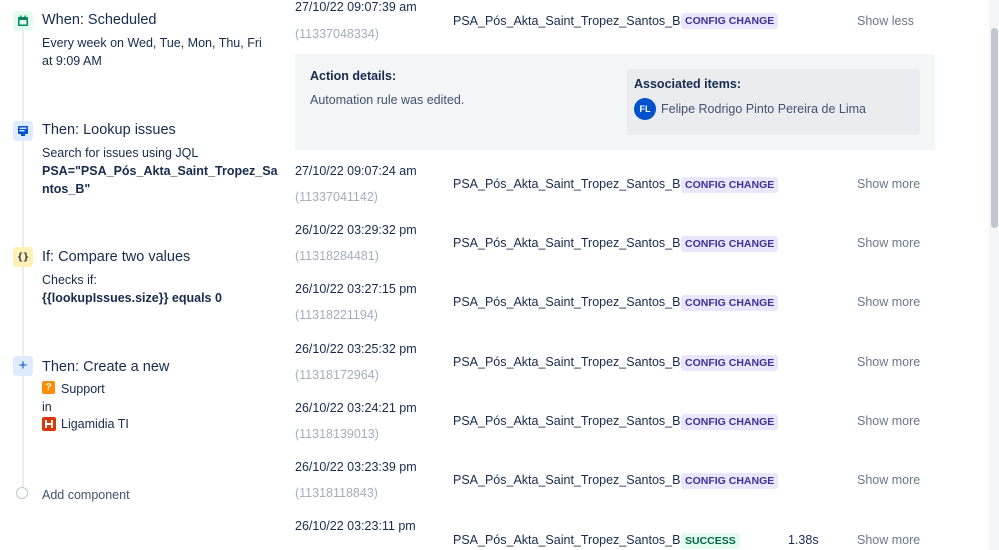 This screenshot has width=999, height=550. Describe the element at coordinates (109, 130) in the screenshot. I see `lookup-title: Then: Lookup issues` at that location.